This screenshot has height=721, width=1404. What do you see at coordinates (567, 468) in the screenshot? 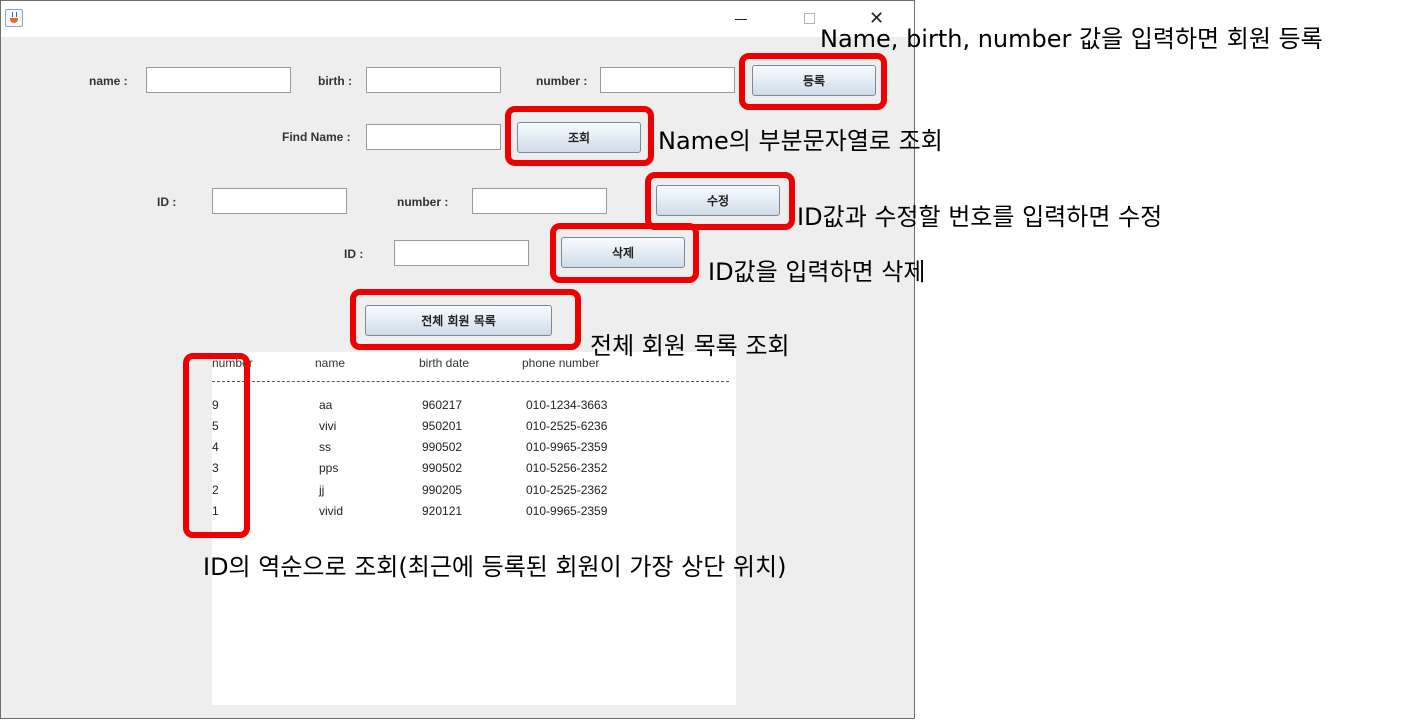
I see `table-row-phone: 010-5256-2352` at bounding box center [567, 468].